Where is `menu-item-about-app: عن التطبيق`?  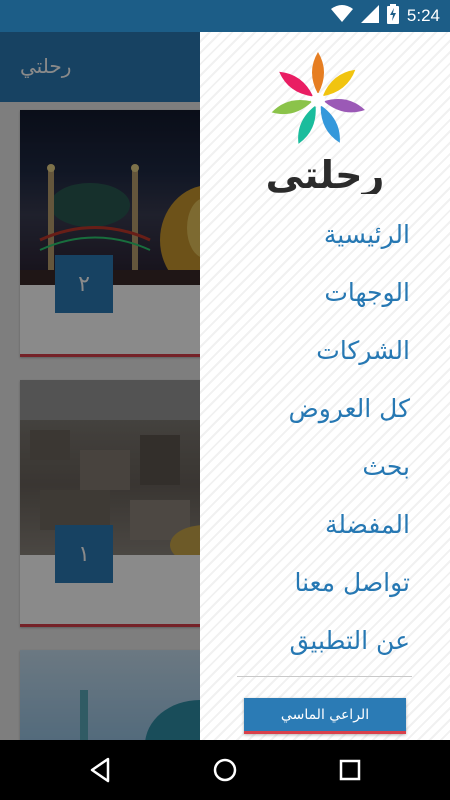
menu-item-about-app: عن التطبيق is located at coordinates (325, 641).